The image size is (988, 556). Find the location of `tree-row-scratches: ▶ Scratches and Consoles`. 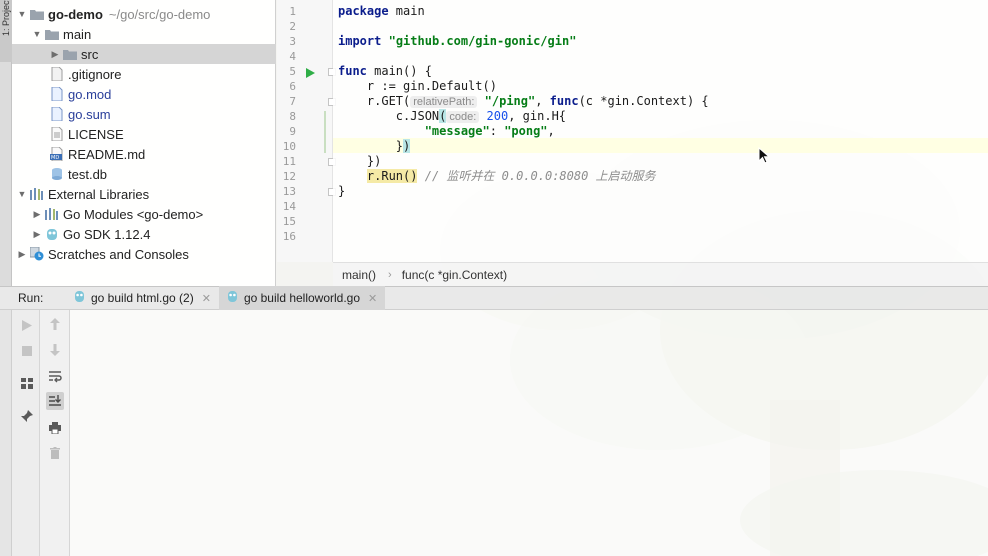

tree-row-scratches: ▶ Scratches and Consoles is located at coordinates (144, 254).